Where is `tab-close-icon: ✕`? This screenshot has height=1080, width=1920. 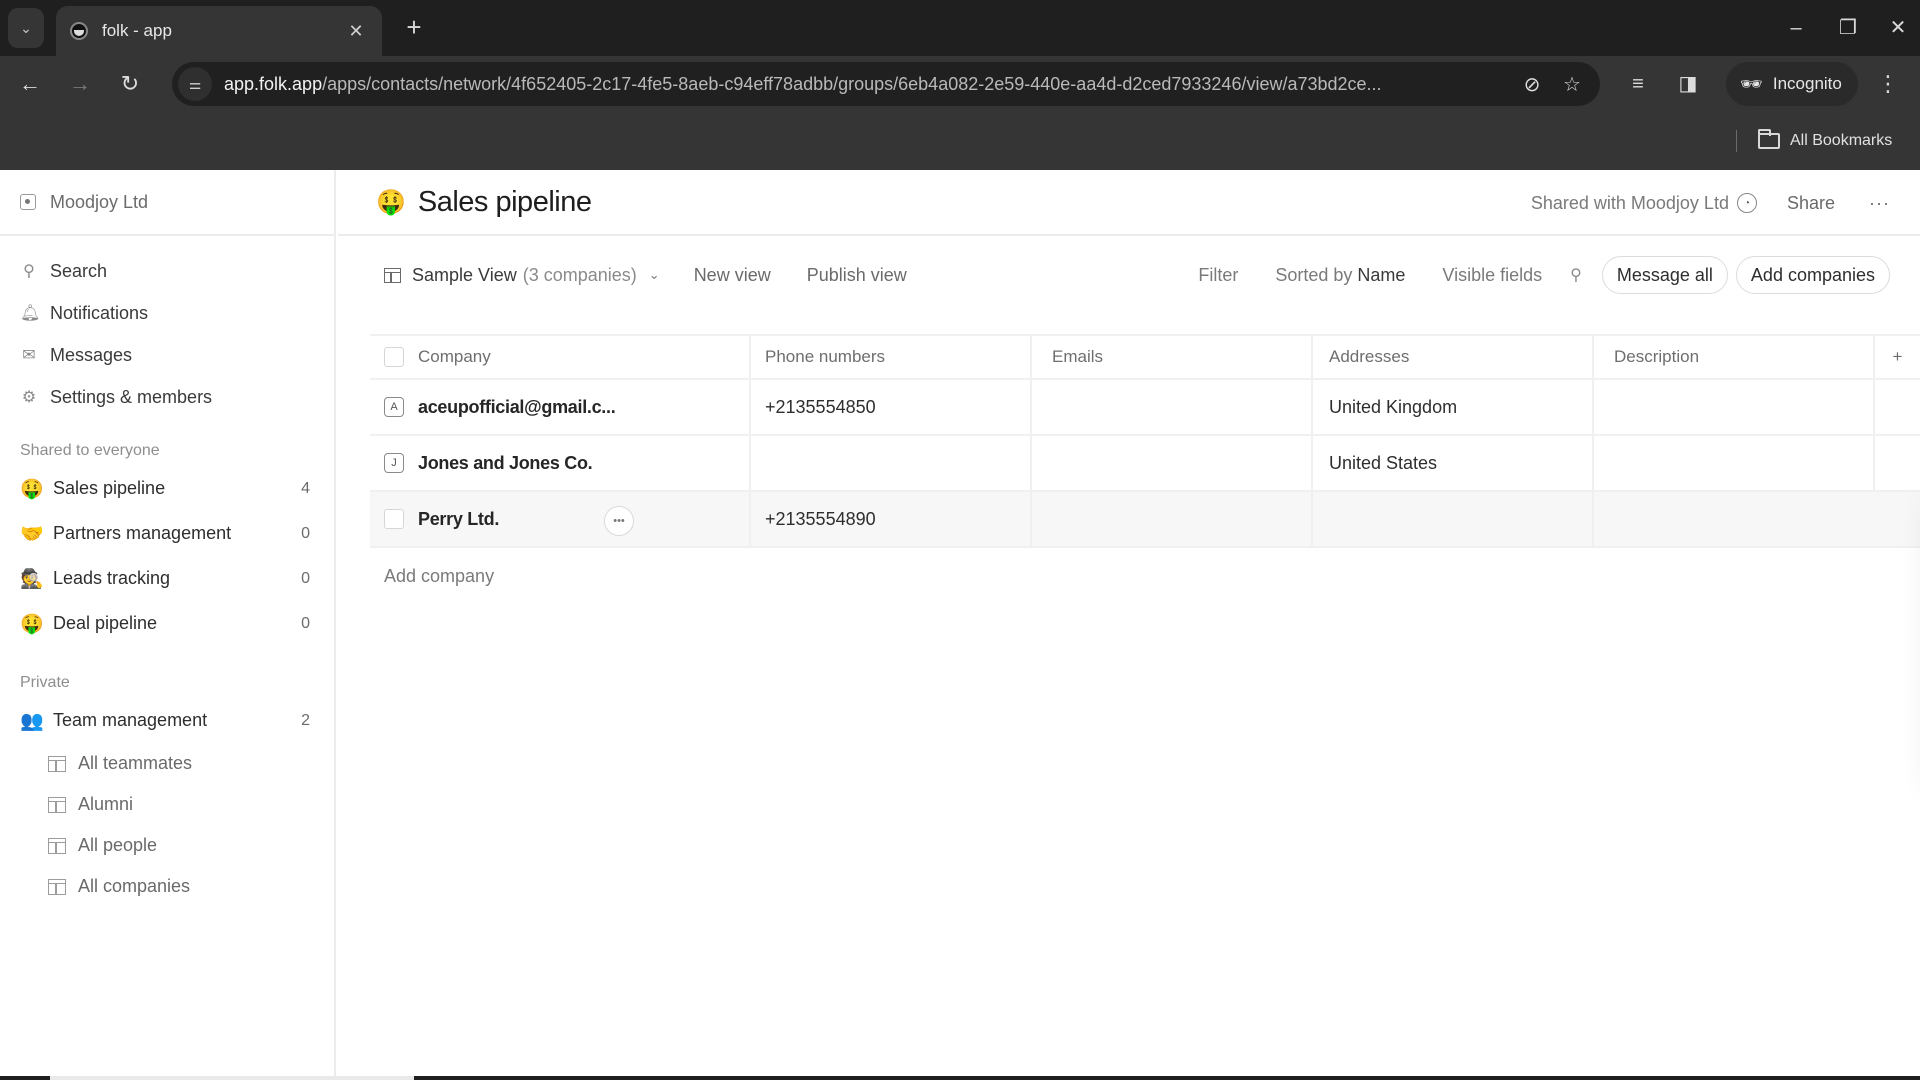
tab-close-icon: ✕ is located at coordinates (356, 31).